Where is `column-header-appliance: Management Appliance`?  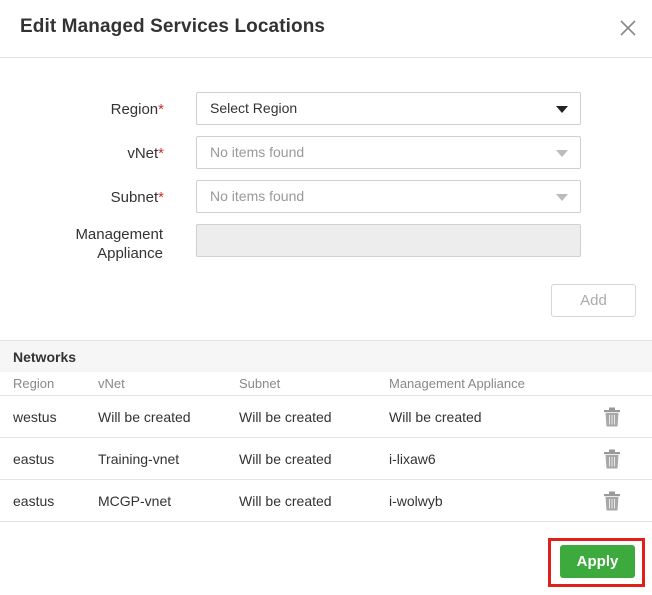 column-header-appliance: Management Appliance is located at coordinates (457, 383).